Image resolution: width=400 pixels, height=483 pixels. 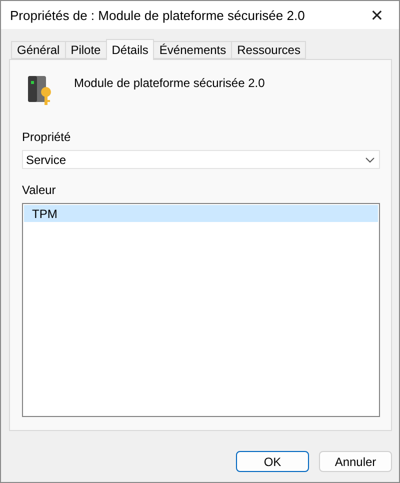 I want to click on dialog-button: OK, so click(x=272, y=461).